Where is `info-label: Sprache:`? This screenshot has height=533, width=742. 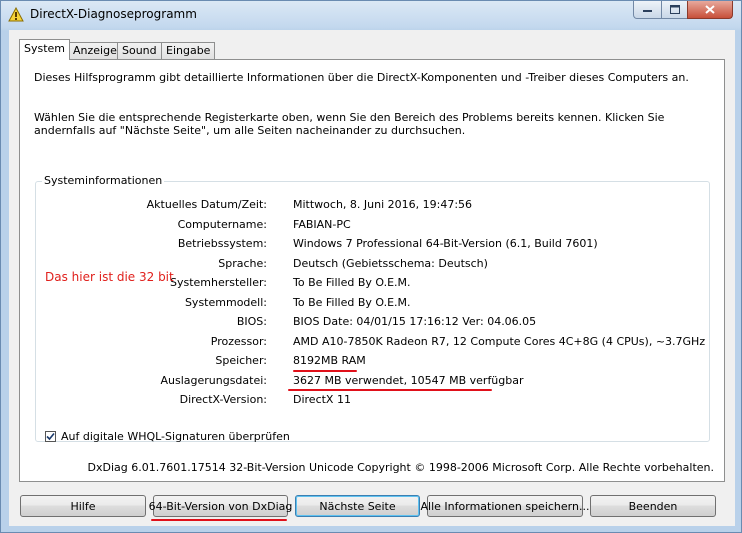
info-label: Sprache: is located at coordinates (242, 263).